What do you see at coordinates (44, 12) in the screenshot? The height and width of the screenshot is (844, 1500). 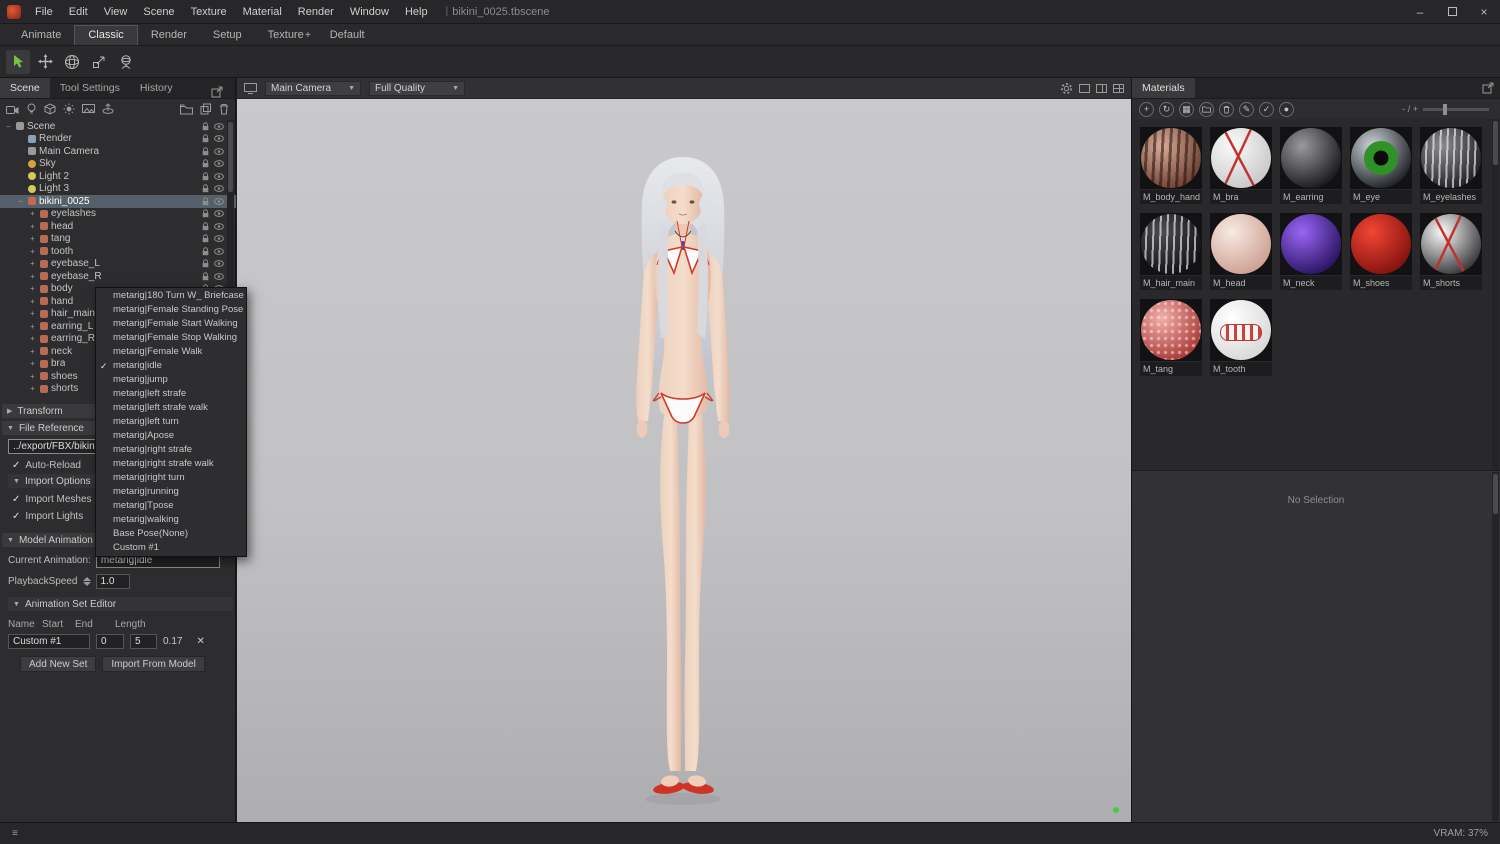 I see `menu-item: File` at bounding box center [44, 12].